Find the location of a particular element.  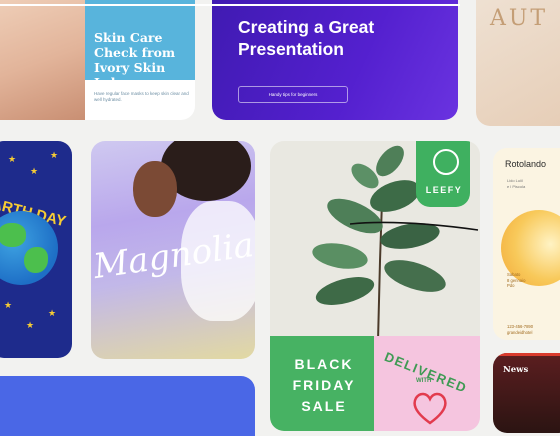

black-friday-text: BLACK FRIDAY SALE is located at coordinates (324, 385).